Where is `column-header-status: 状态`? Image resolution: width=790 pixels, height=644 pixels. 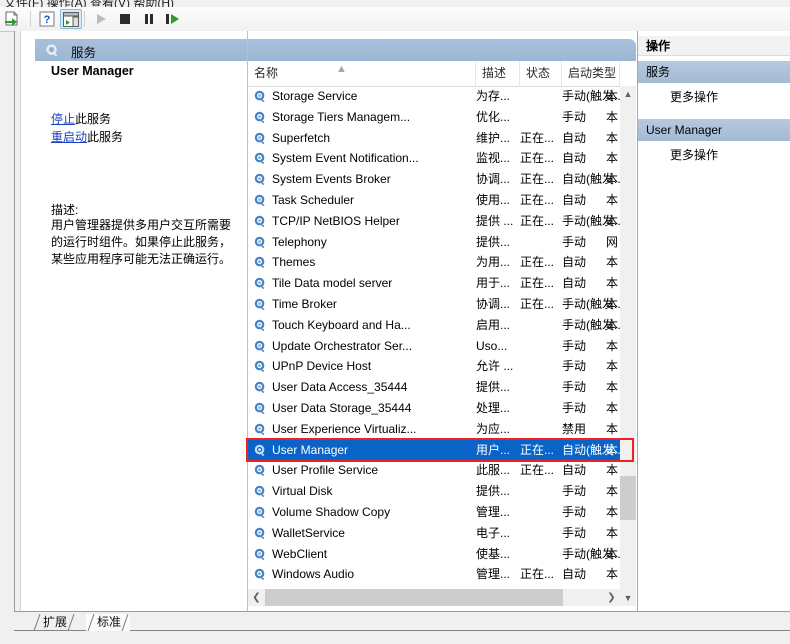 column-header-status: 状态 is located at coordinates (541, 73).